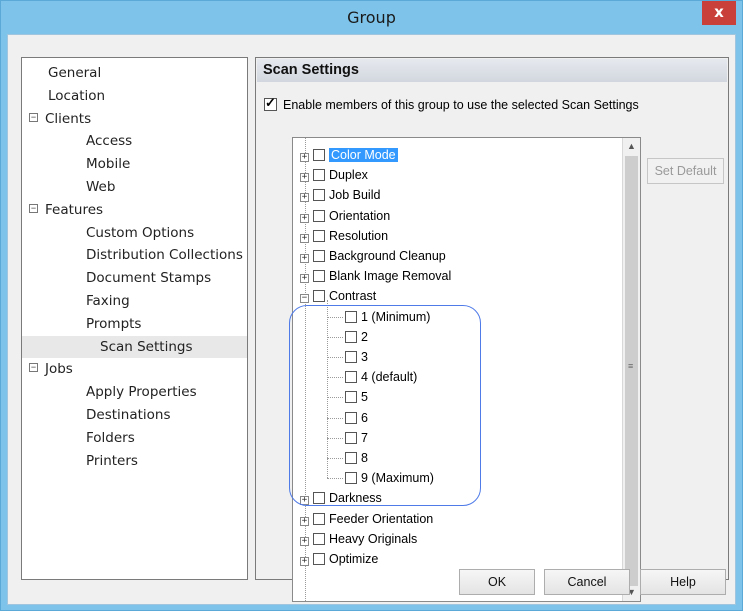 This screenshot has width=743, height=611. I want to click on nav-item-custom-options: Custom Options, so click(140, 233).